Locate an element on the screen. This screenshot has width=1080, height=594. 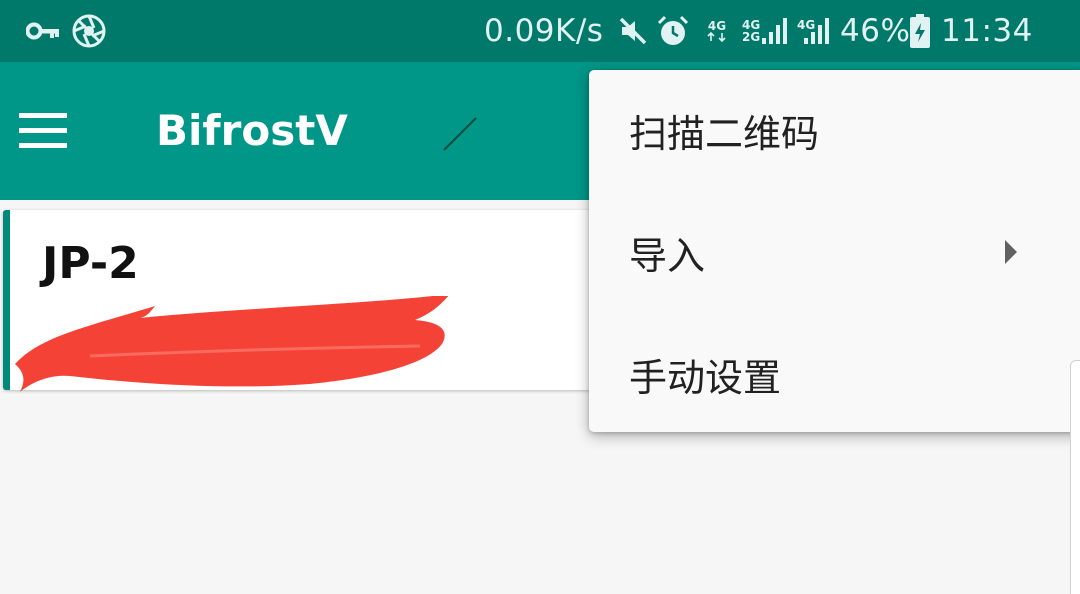
redaction-scribble is located at coordinates (232, 344).